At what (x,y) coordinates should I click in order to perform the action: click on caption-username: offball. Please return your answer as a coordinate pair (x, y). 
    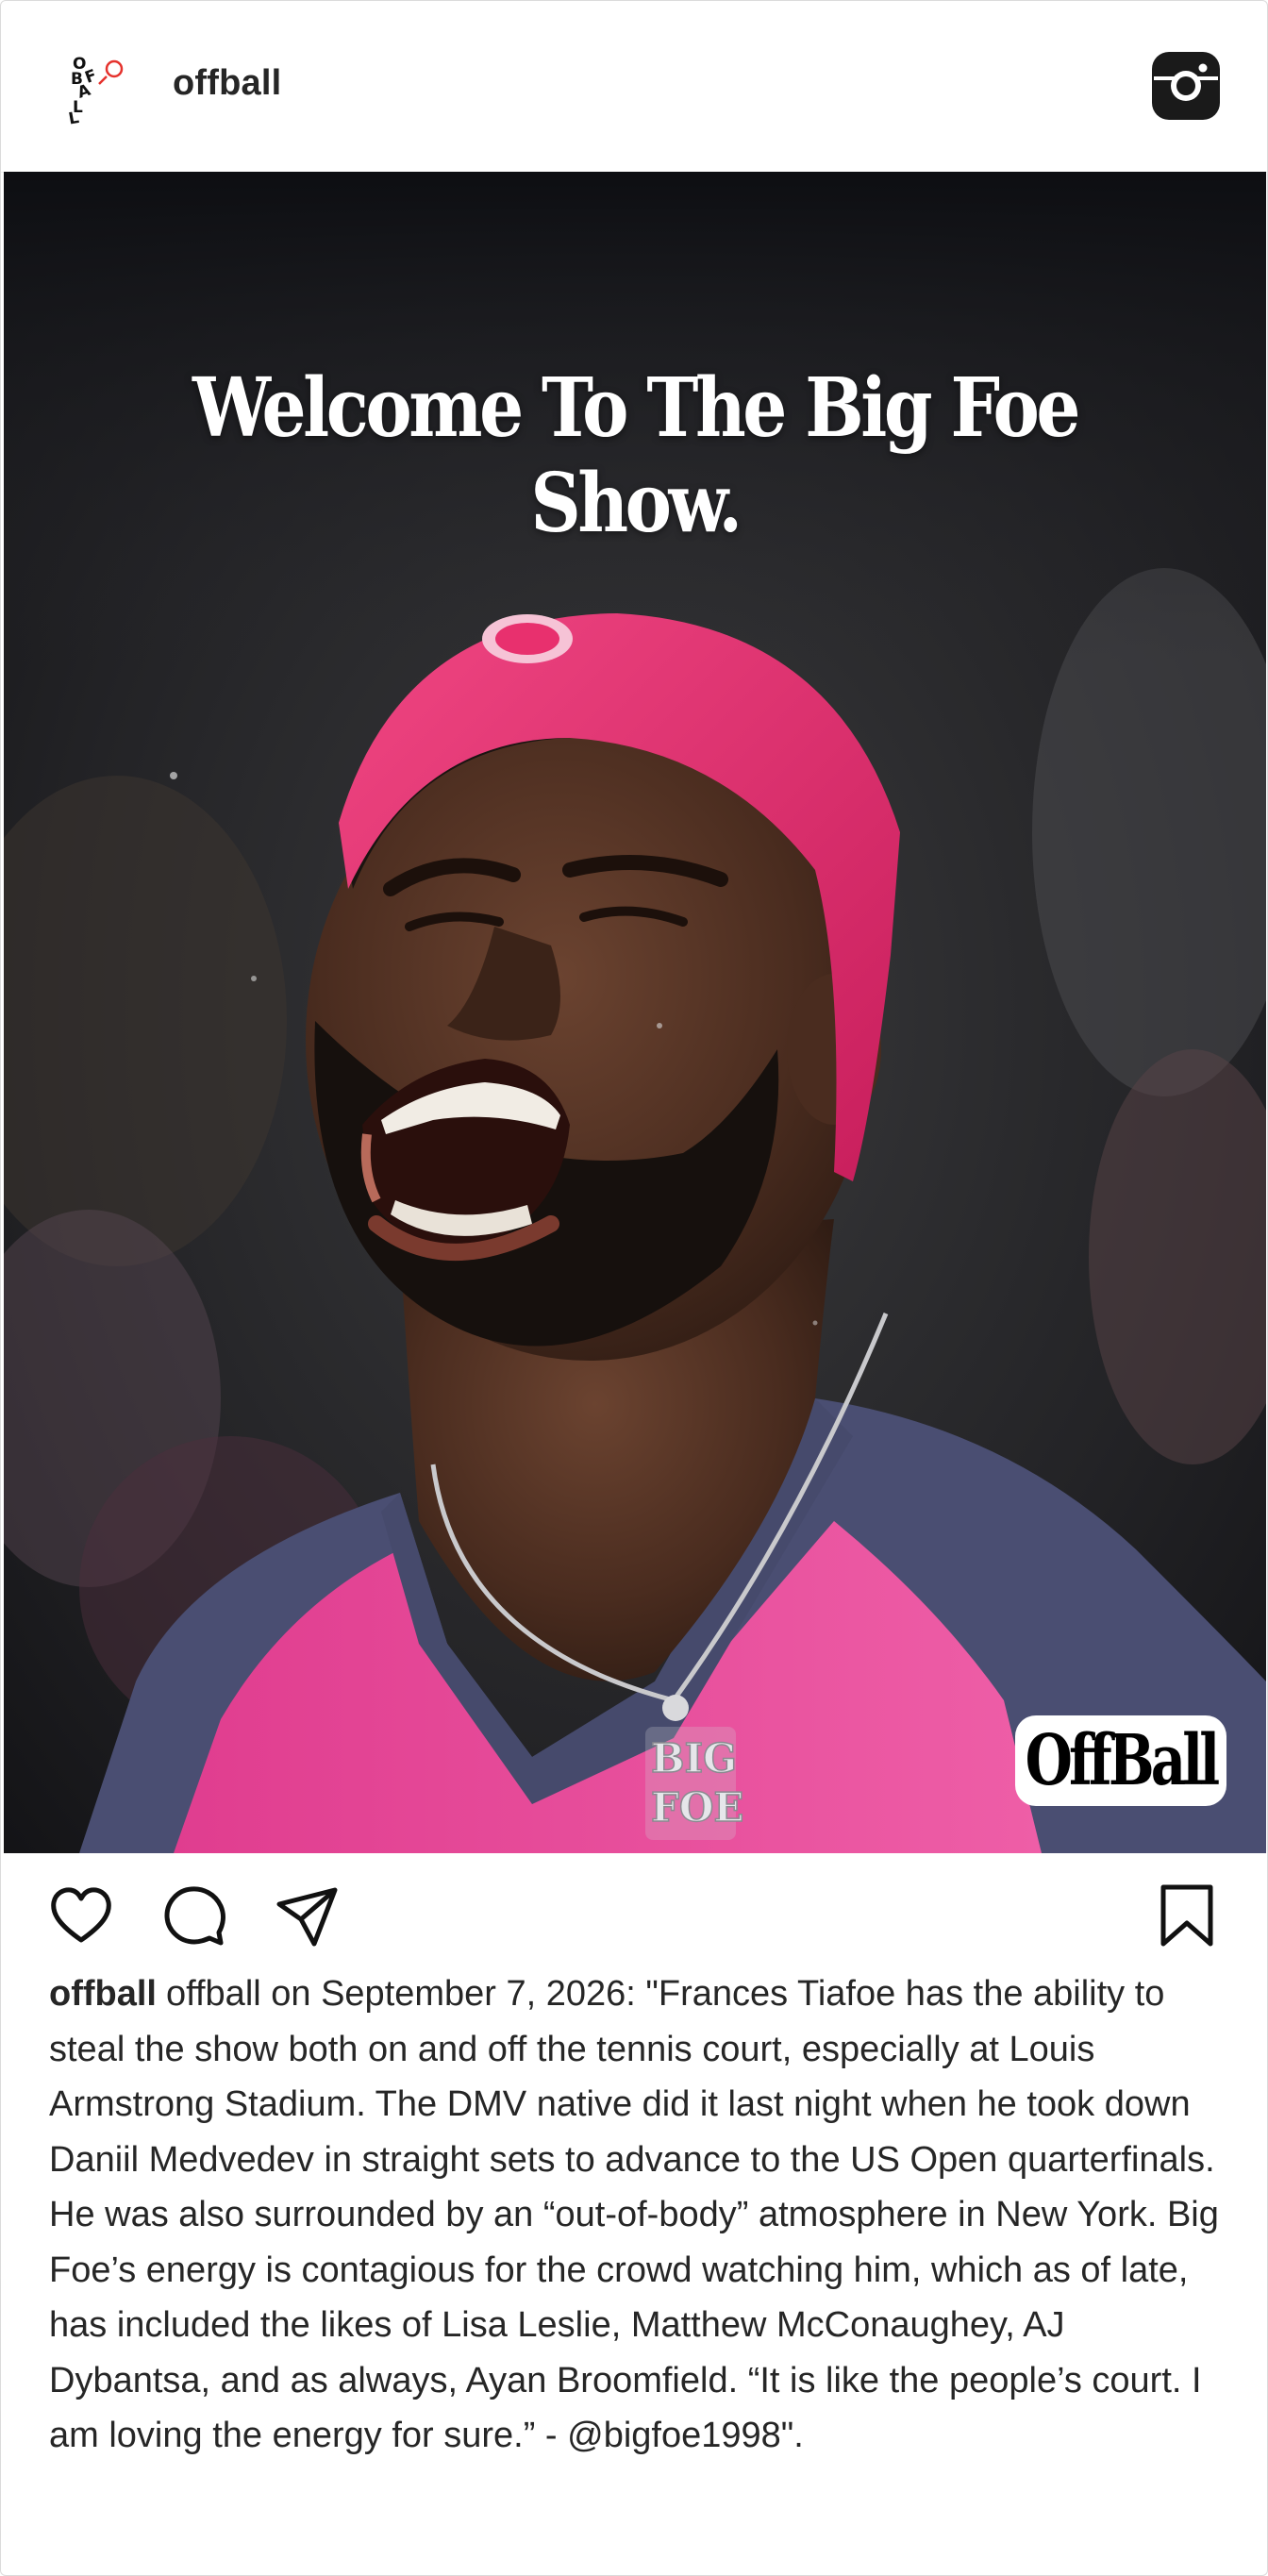
    Looking at the image, I should click on (103, 1994).